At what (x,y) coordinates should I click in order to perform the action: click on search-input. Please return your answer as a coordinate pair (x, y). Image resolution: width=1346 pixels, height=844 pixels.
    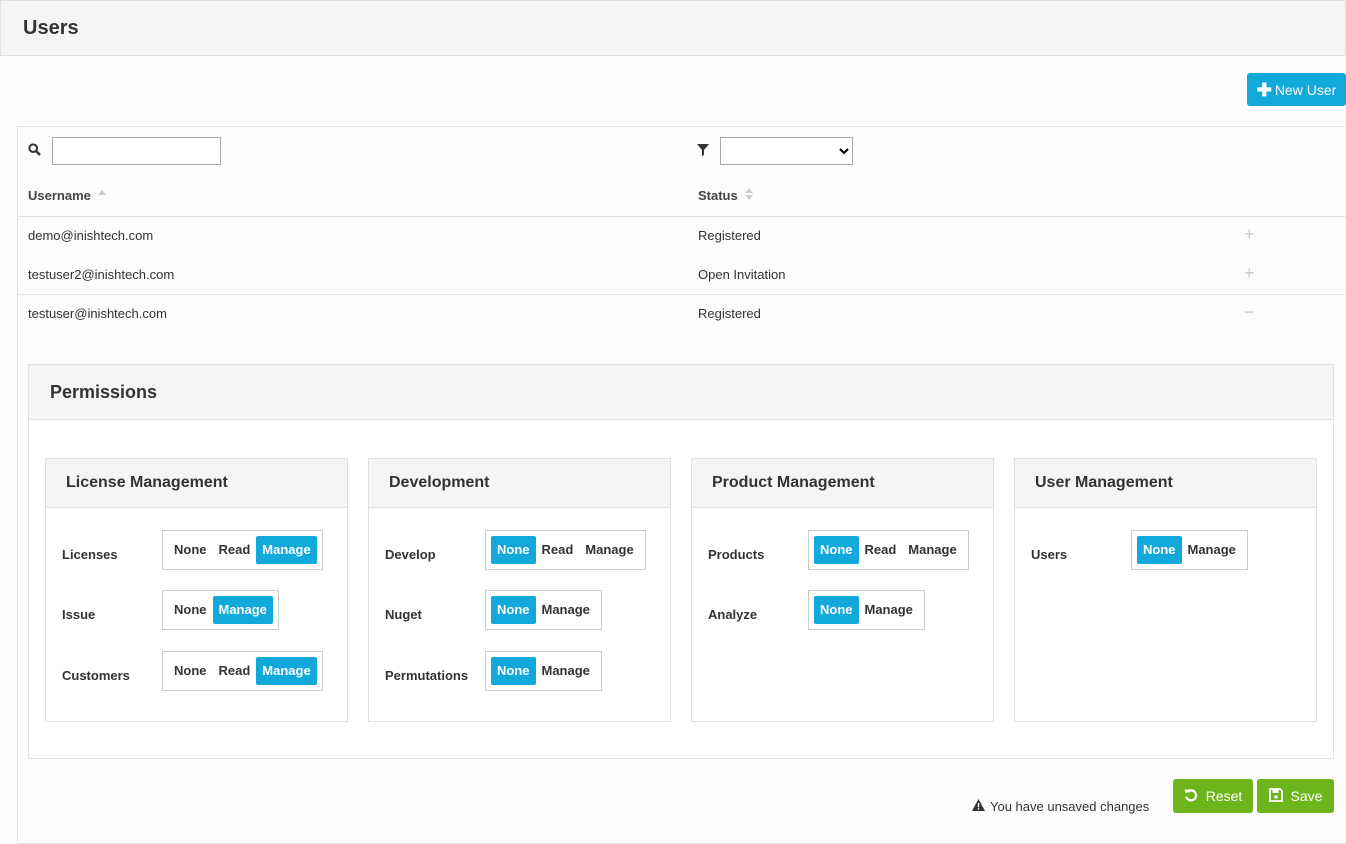
    Looking at the image, I should click on (136, 151).